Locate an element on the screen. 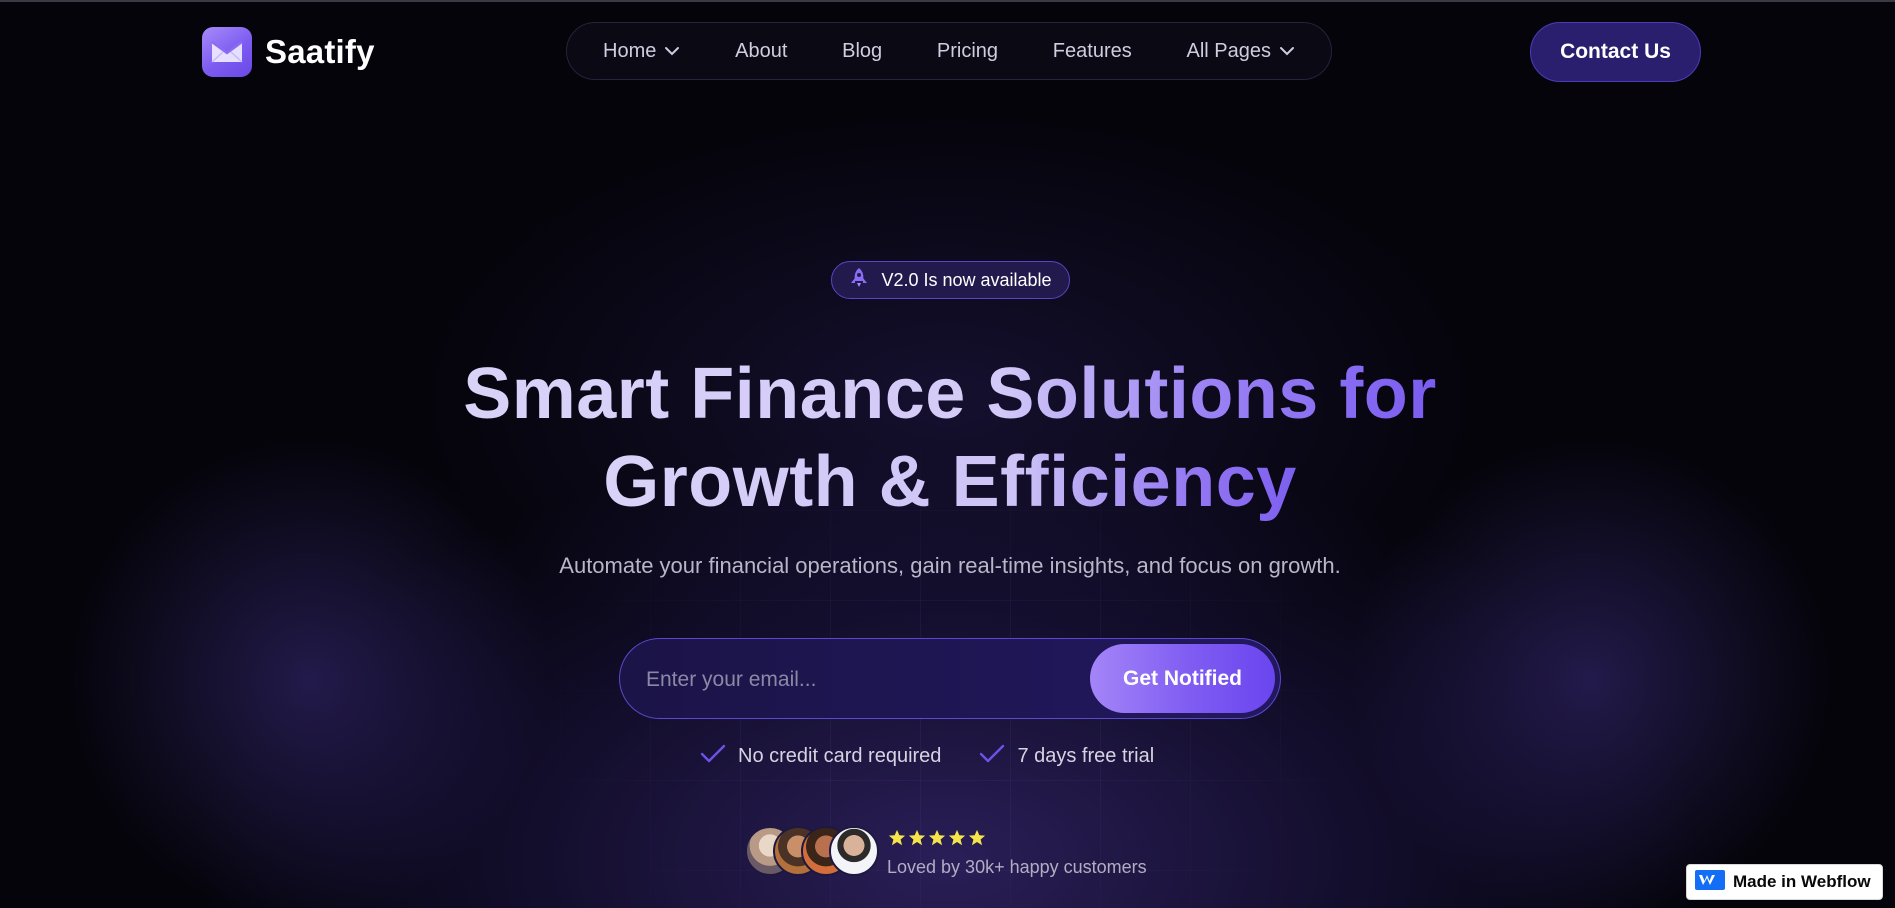  perk-item: No credit card required is located at coordinates (820, 756).